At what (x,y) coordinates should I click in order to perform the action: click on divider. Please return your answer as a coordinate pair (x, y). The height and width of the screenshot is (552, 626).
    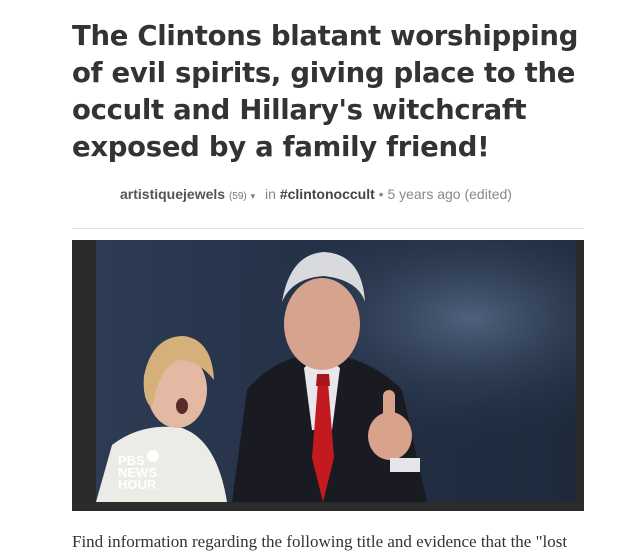
    Looking at the image, I should click on (328, 228).